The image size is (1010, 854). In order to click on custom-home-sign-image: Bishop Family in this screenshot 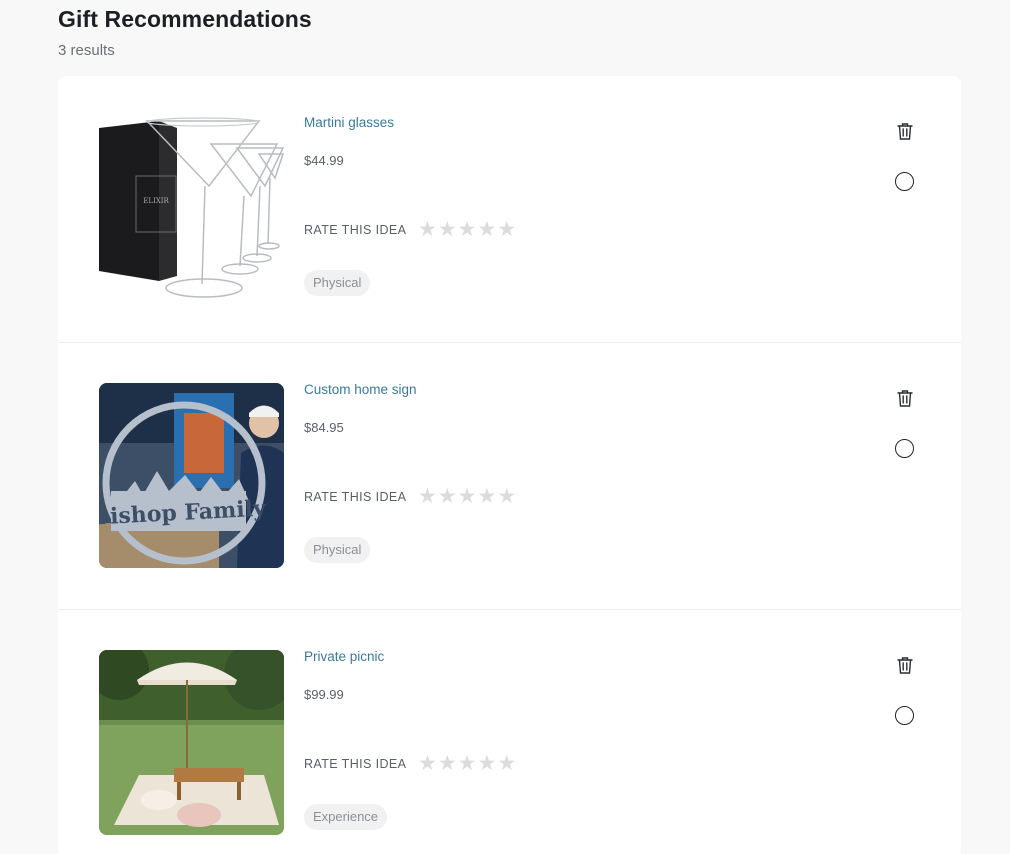, I will do `click(191, 475)`.